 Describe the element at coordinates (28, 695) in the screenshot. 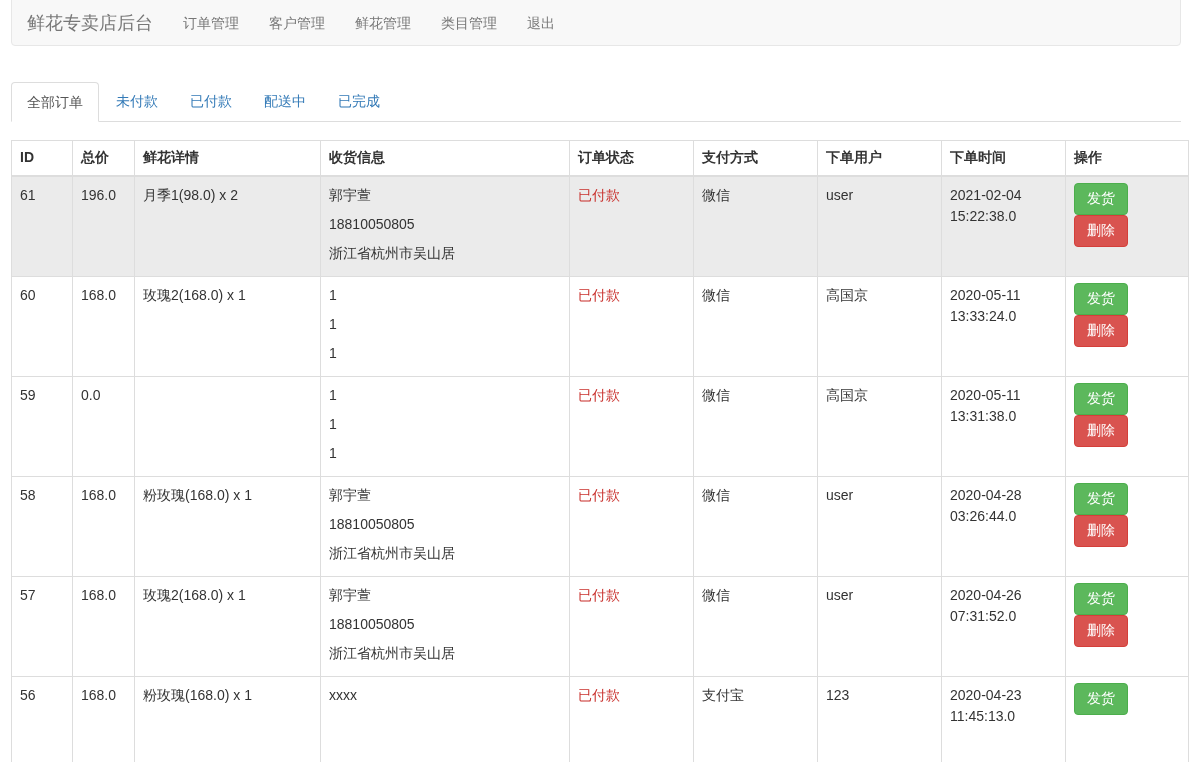

I see `id-text: 56` at that location.